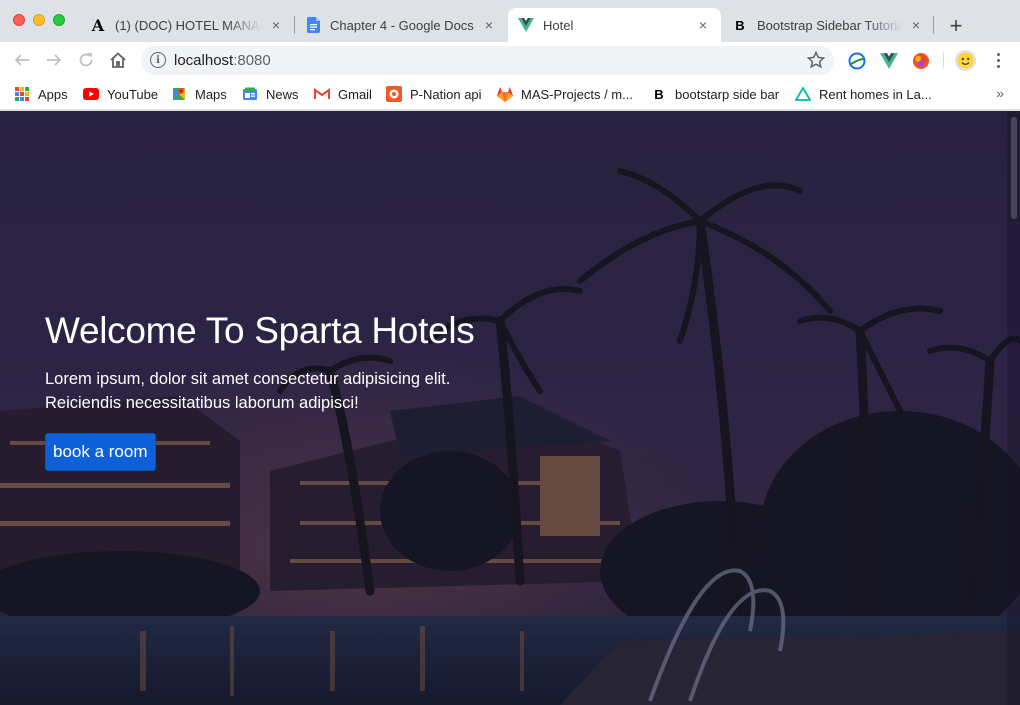 The height and width of the screenshot is (705, 1020). I want to click on tab-bootstrap-sidebar: B Bootstrap Sidebar Tutorial ×, so click(828, 25).